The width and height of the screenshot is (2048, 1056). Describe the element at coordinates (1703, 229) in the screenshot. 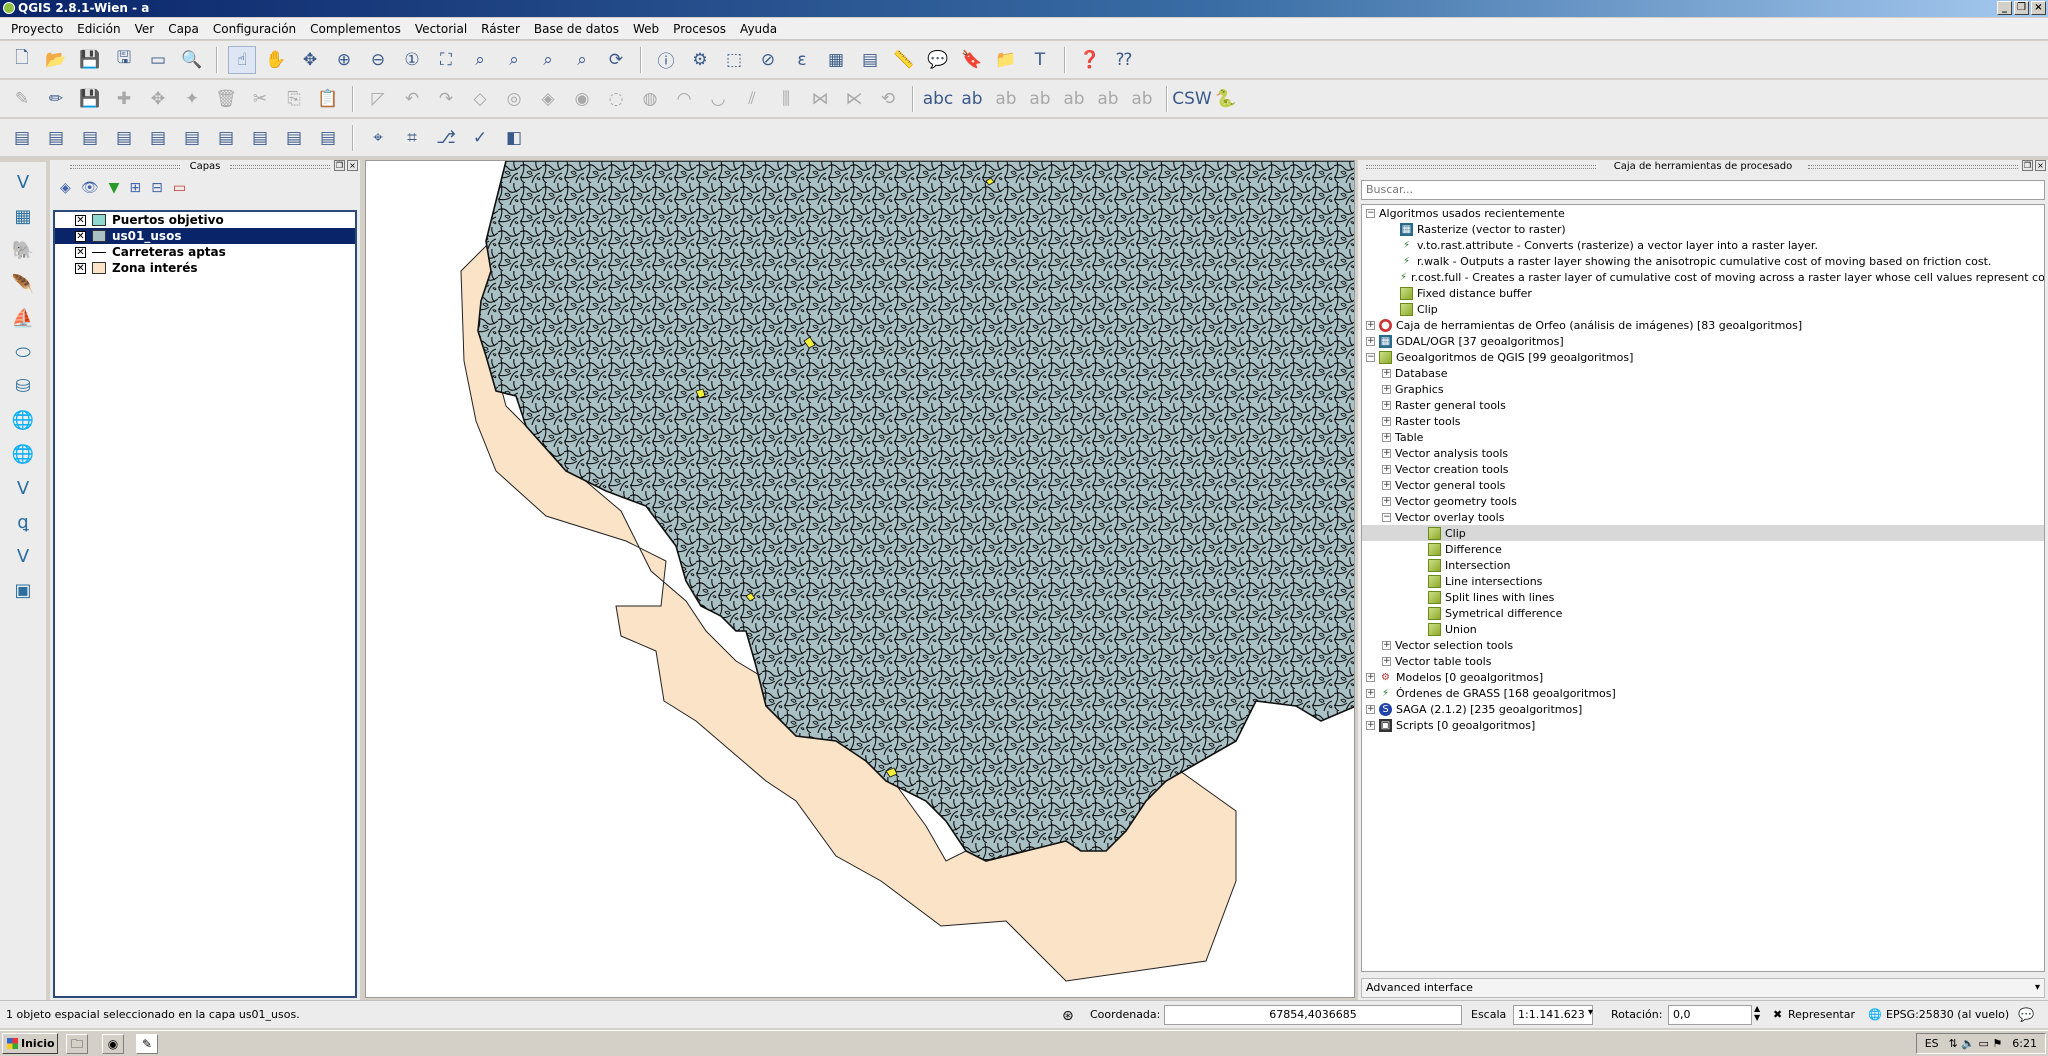

I see `tree-item: ▦ Rasterize (vector to raster)` at that location.